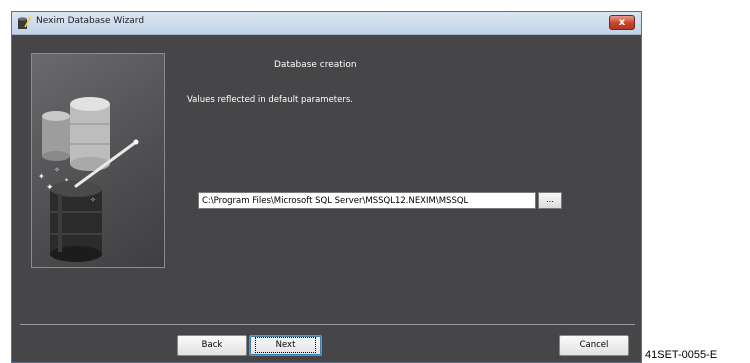 This screenshot has height=363, width=750. What do you see at coordinates (24, 23) in the screenshot?
I see `wizard-app-icon` at bounding box center [24, 23].